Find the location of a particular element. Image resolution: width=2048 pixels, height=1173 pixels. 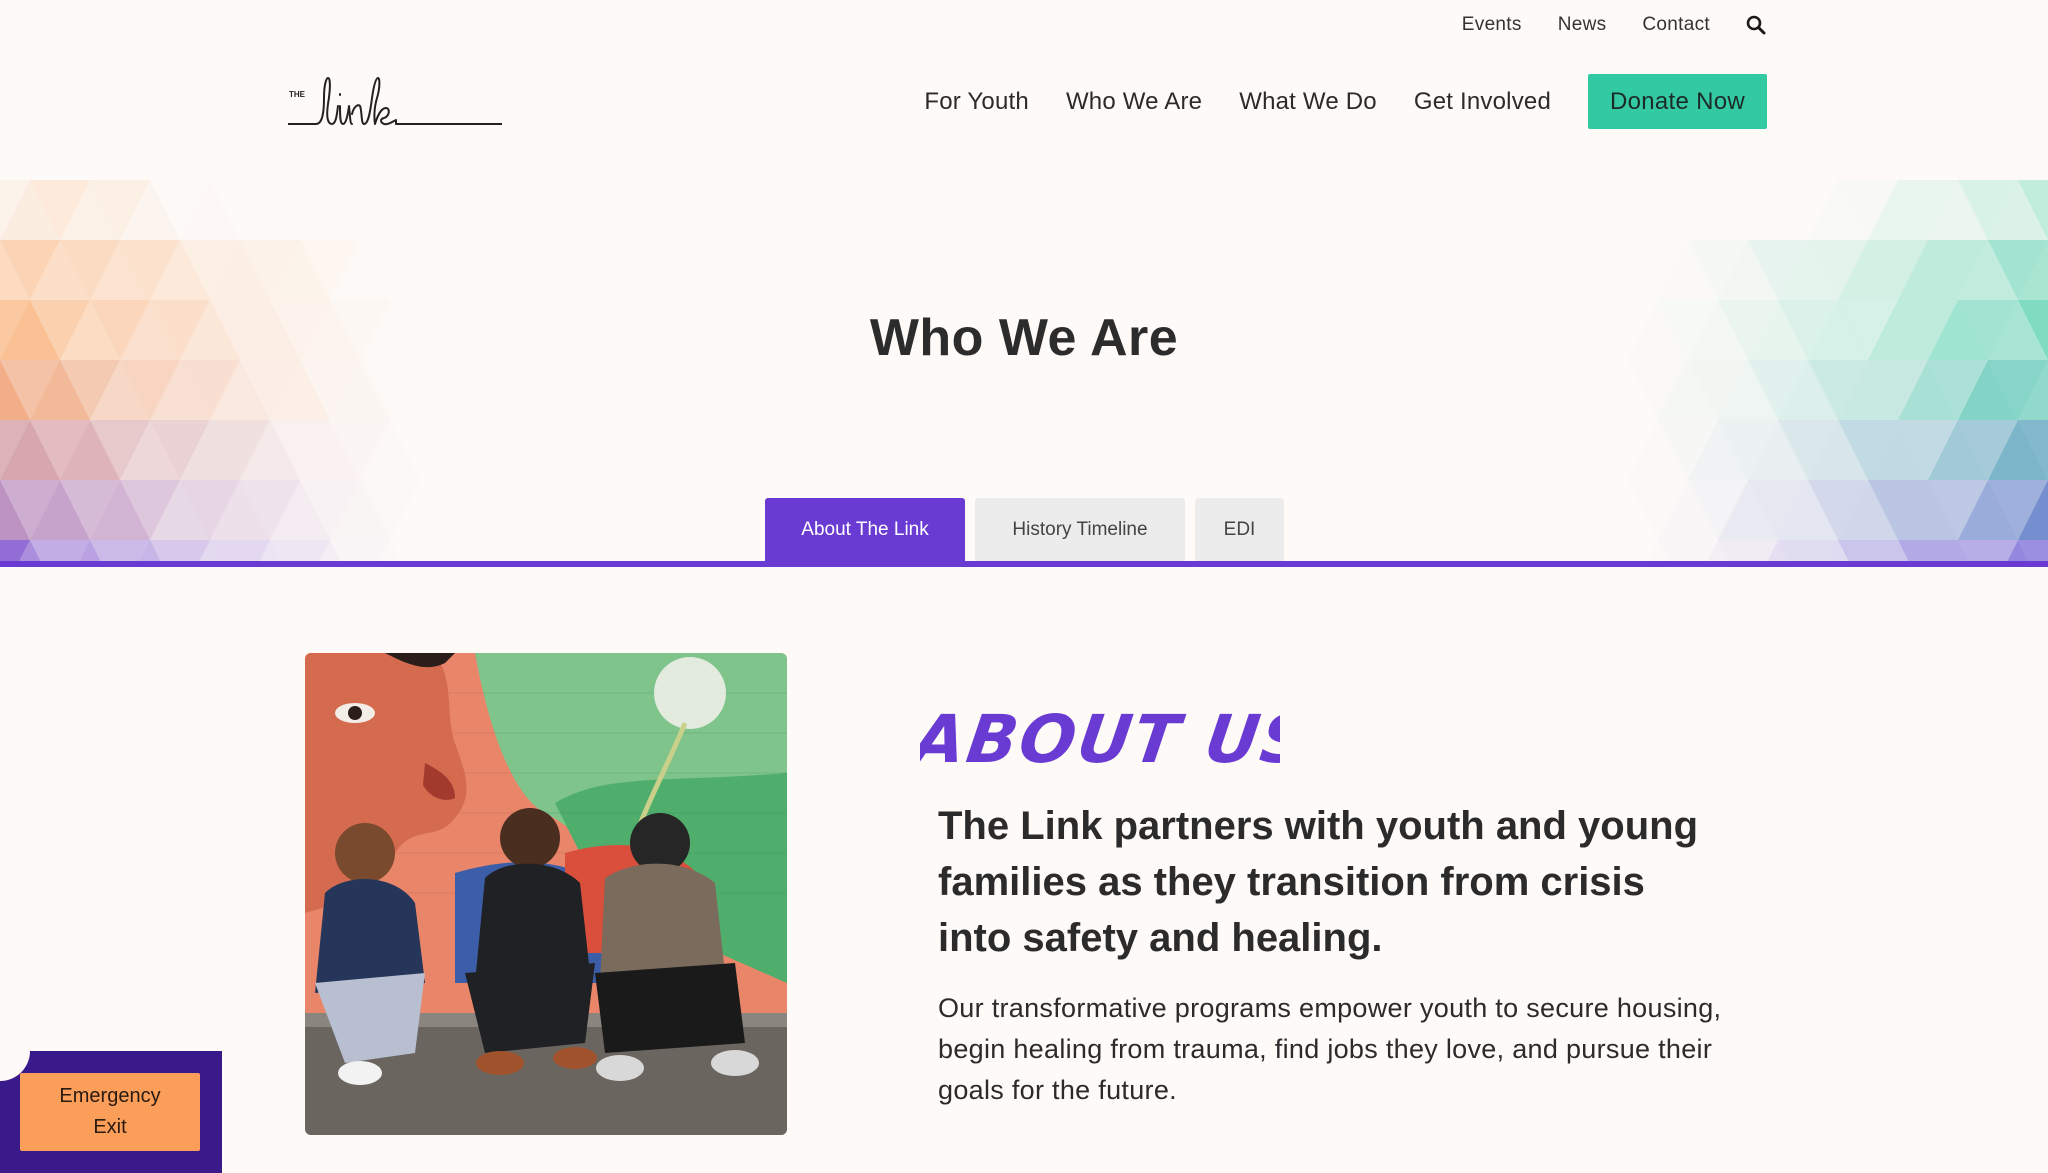

nav-who-we-are: Who We Are is located at coordinates (1134, 102).